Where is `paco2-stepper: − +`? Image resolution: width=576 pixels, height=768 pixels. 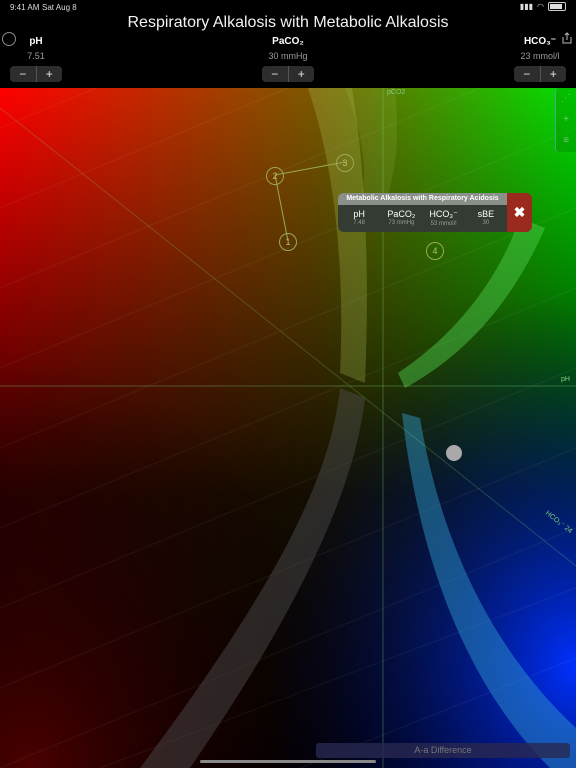 paco2-stepper: − + is located at coordinates (288, 74).